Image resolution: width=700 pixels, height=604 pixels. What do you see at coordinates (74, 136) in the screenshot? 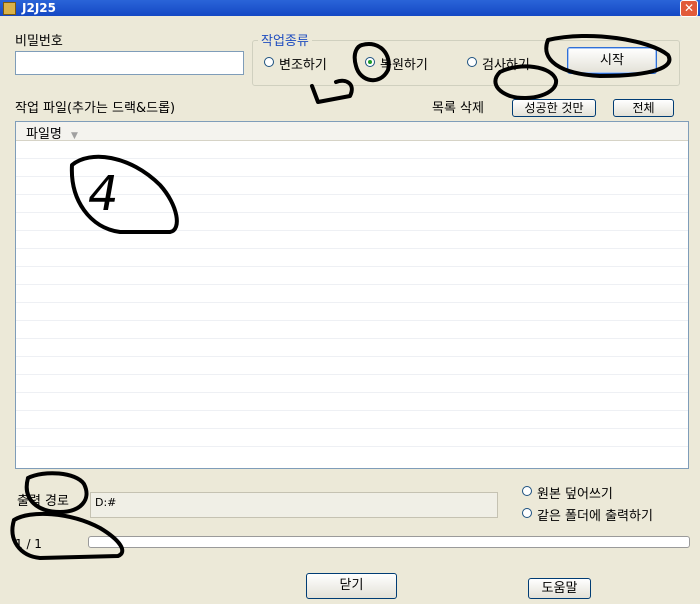
I see `sort-arrow-icon: ▼` at bounding box center [74, 136].